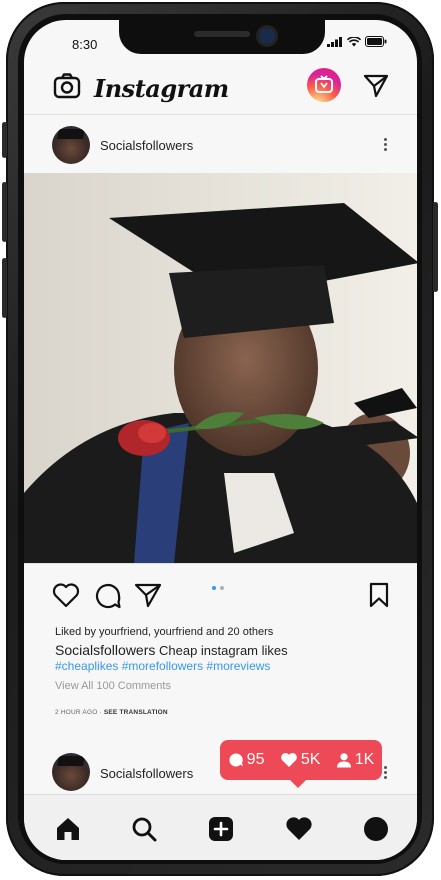 This screenshot has height=880, width=441. What do you see at coordinates (376, 829) in the screenshot?
I see `profile-icon` at bounding box center [376, 829].